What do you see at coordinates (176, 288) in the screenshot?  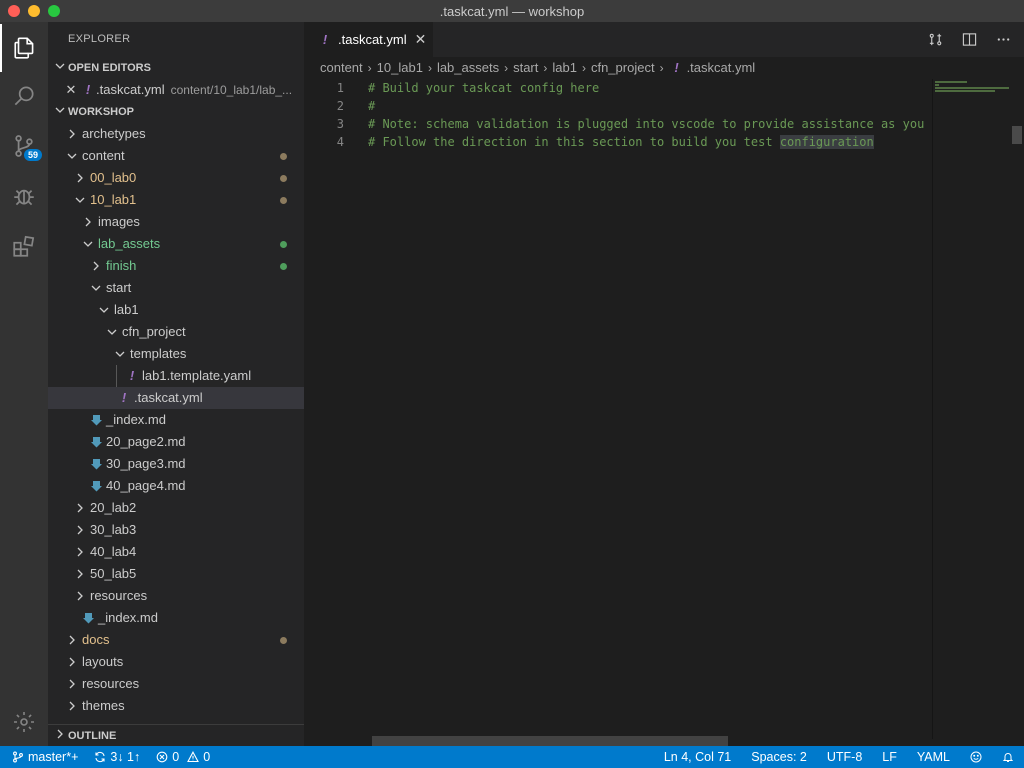 I see `tree-folder: start` at bounding box center [176, 288].